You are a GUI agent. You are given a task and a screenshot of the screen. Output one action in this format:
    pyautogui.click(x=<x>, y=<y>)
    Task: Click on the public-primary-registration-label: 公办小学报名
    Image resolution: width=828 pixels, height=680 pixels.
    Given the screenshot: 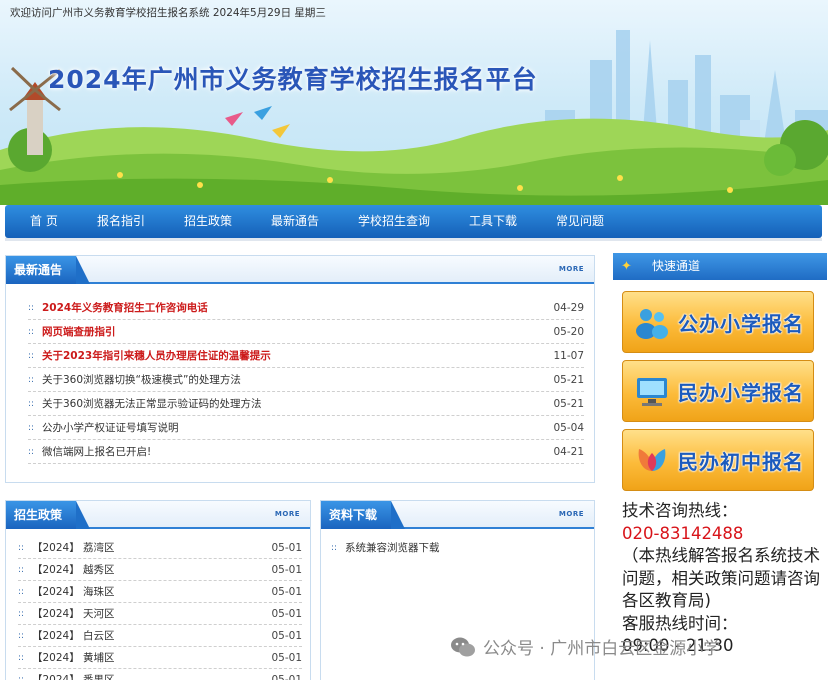 What is the action you would take?
    pyautogui.click(x=741, y=324)
    